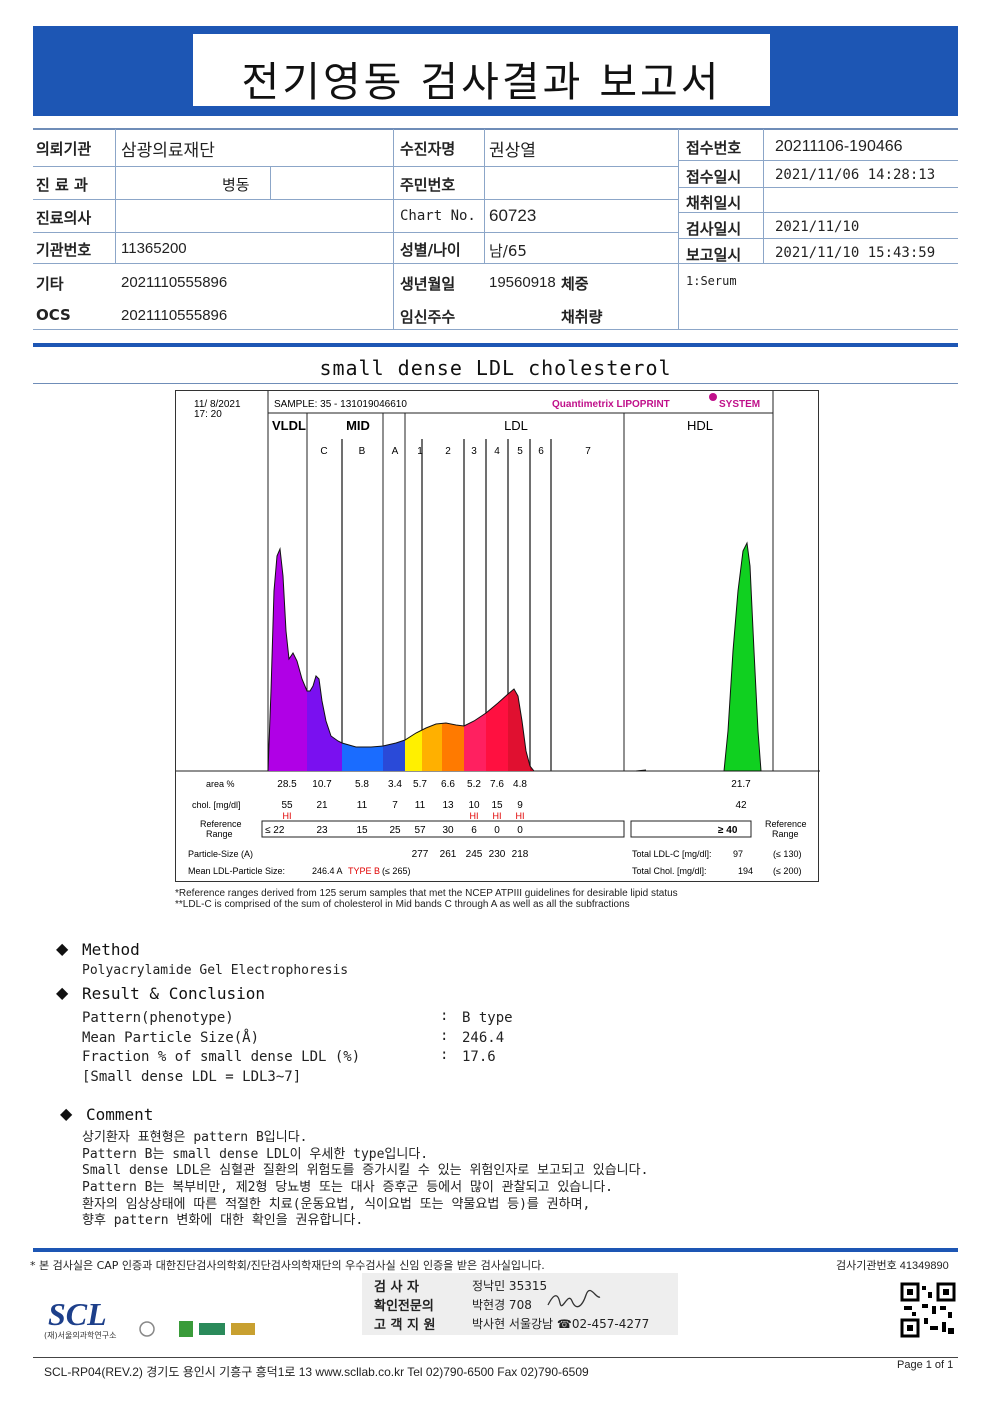  What do you see at coordinates (700, 425) in the screenshot?
I see `group-label: HDL` at bounding box center [700, 425].